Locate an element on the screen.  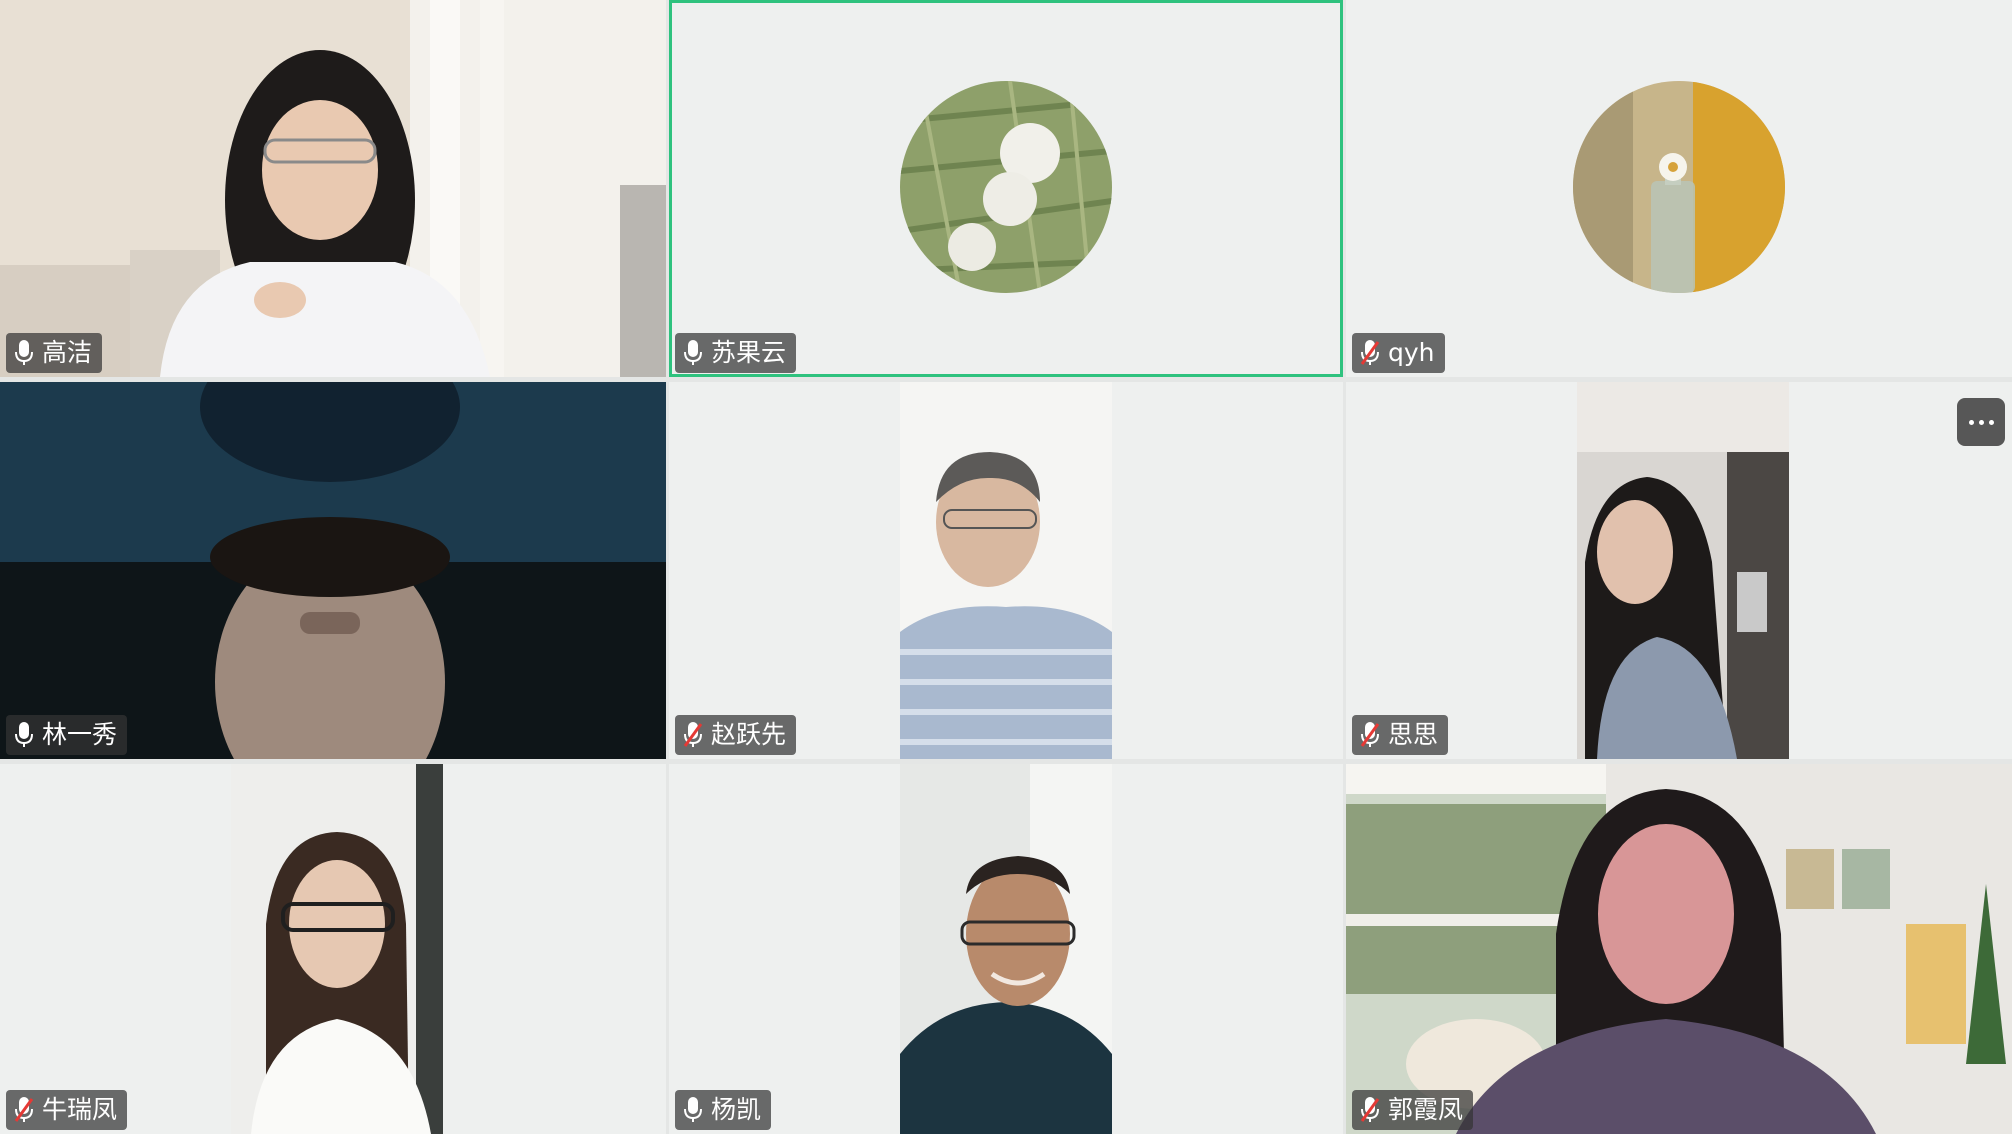
flower-vase-avatar-image is located at coordinates (1679, 187).